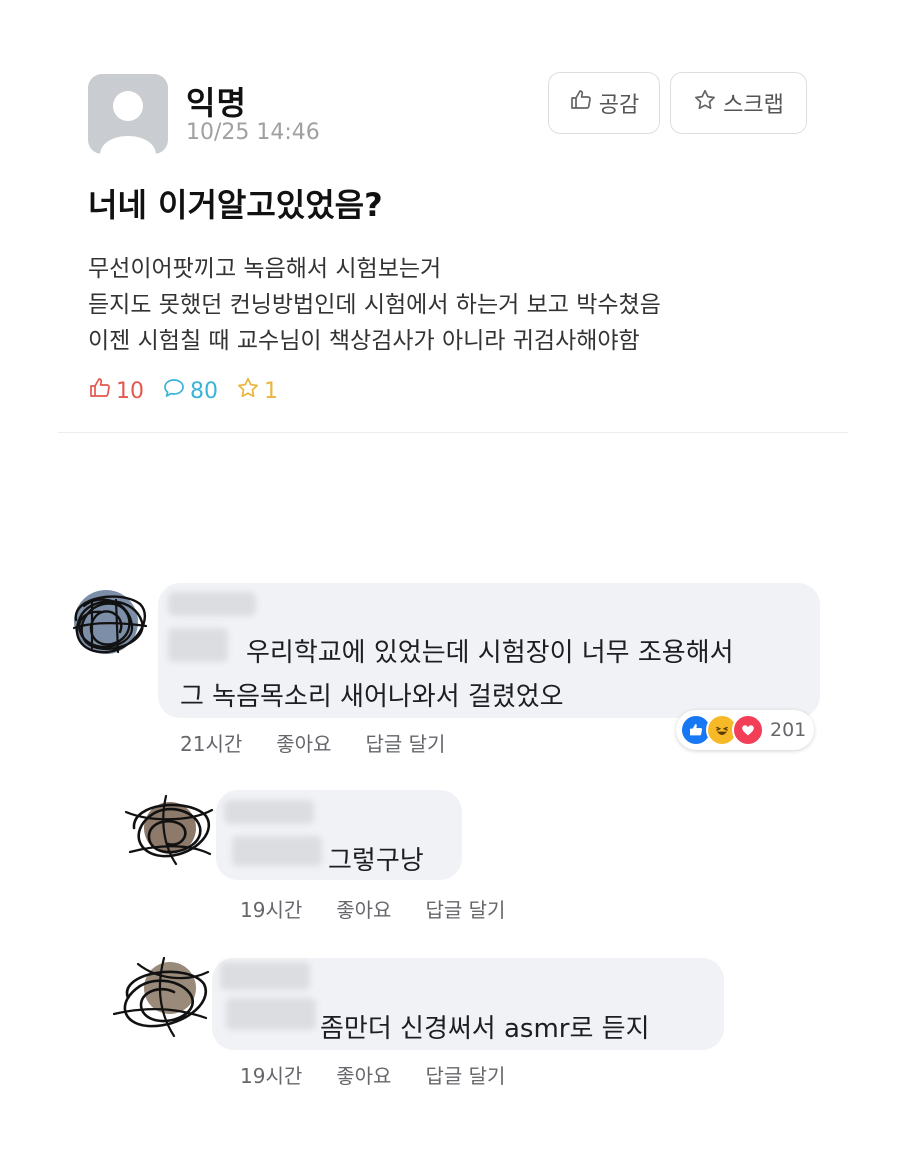 Image resolution: width=900 pixels, height=1171 pixels. I want to click on post-body-line: 듣지도 못했던 컨닝방법인데 시험에서 하는거 보고 박수쳤음, so click(374, 305).